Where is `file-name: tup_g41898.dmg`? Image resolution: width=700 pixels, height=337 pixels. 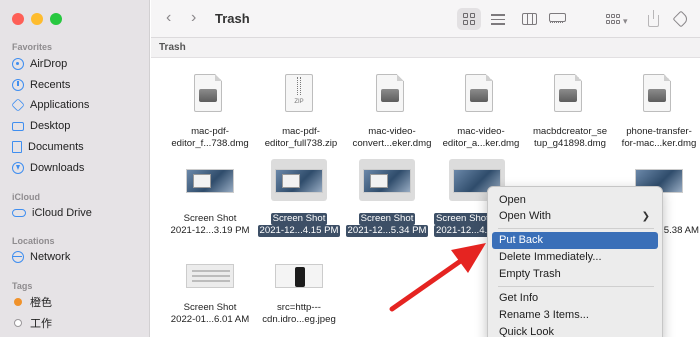
file-name: tup_g41898.dmg is located at coordinates (569, 143).